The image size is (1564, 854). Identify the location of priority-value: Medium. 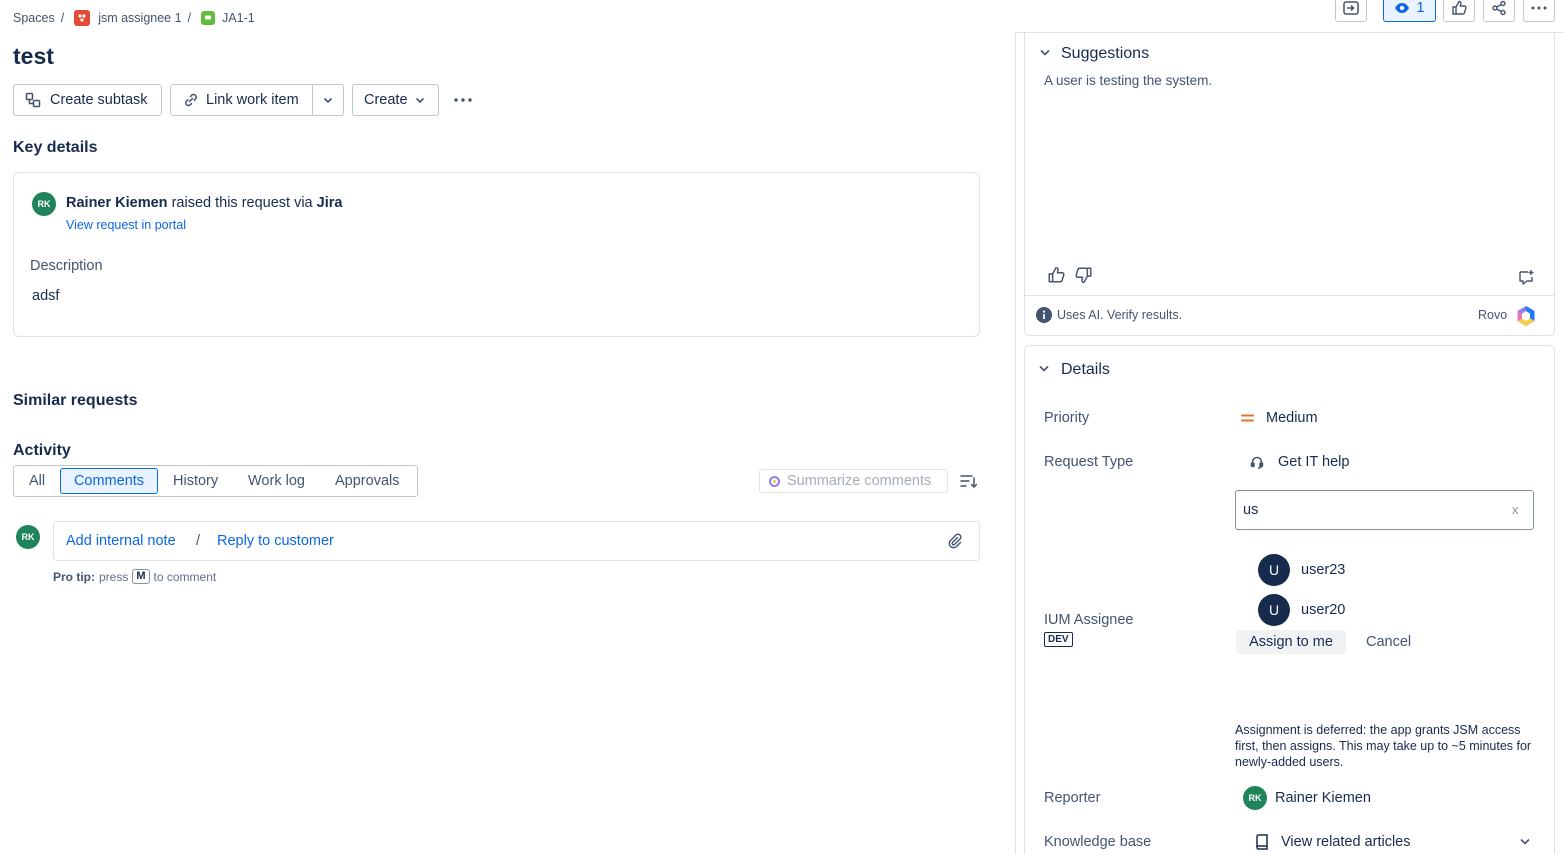
(1292, 418).